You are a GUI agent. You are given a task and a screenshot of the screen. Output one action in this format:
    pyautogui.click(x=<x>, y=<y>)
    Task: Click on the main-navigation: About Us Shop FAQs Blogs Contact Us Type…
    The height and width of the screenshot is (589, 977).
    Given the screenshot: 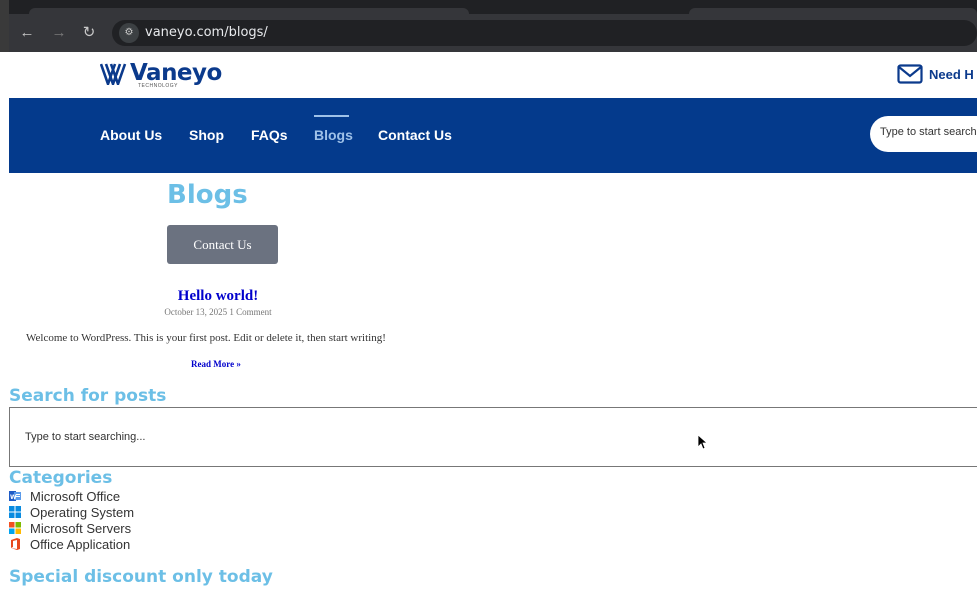 What is the action you would take?
    pyautogui.click(x=493, y=135)
    